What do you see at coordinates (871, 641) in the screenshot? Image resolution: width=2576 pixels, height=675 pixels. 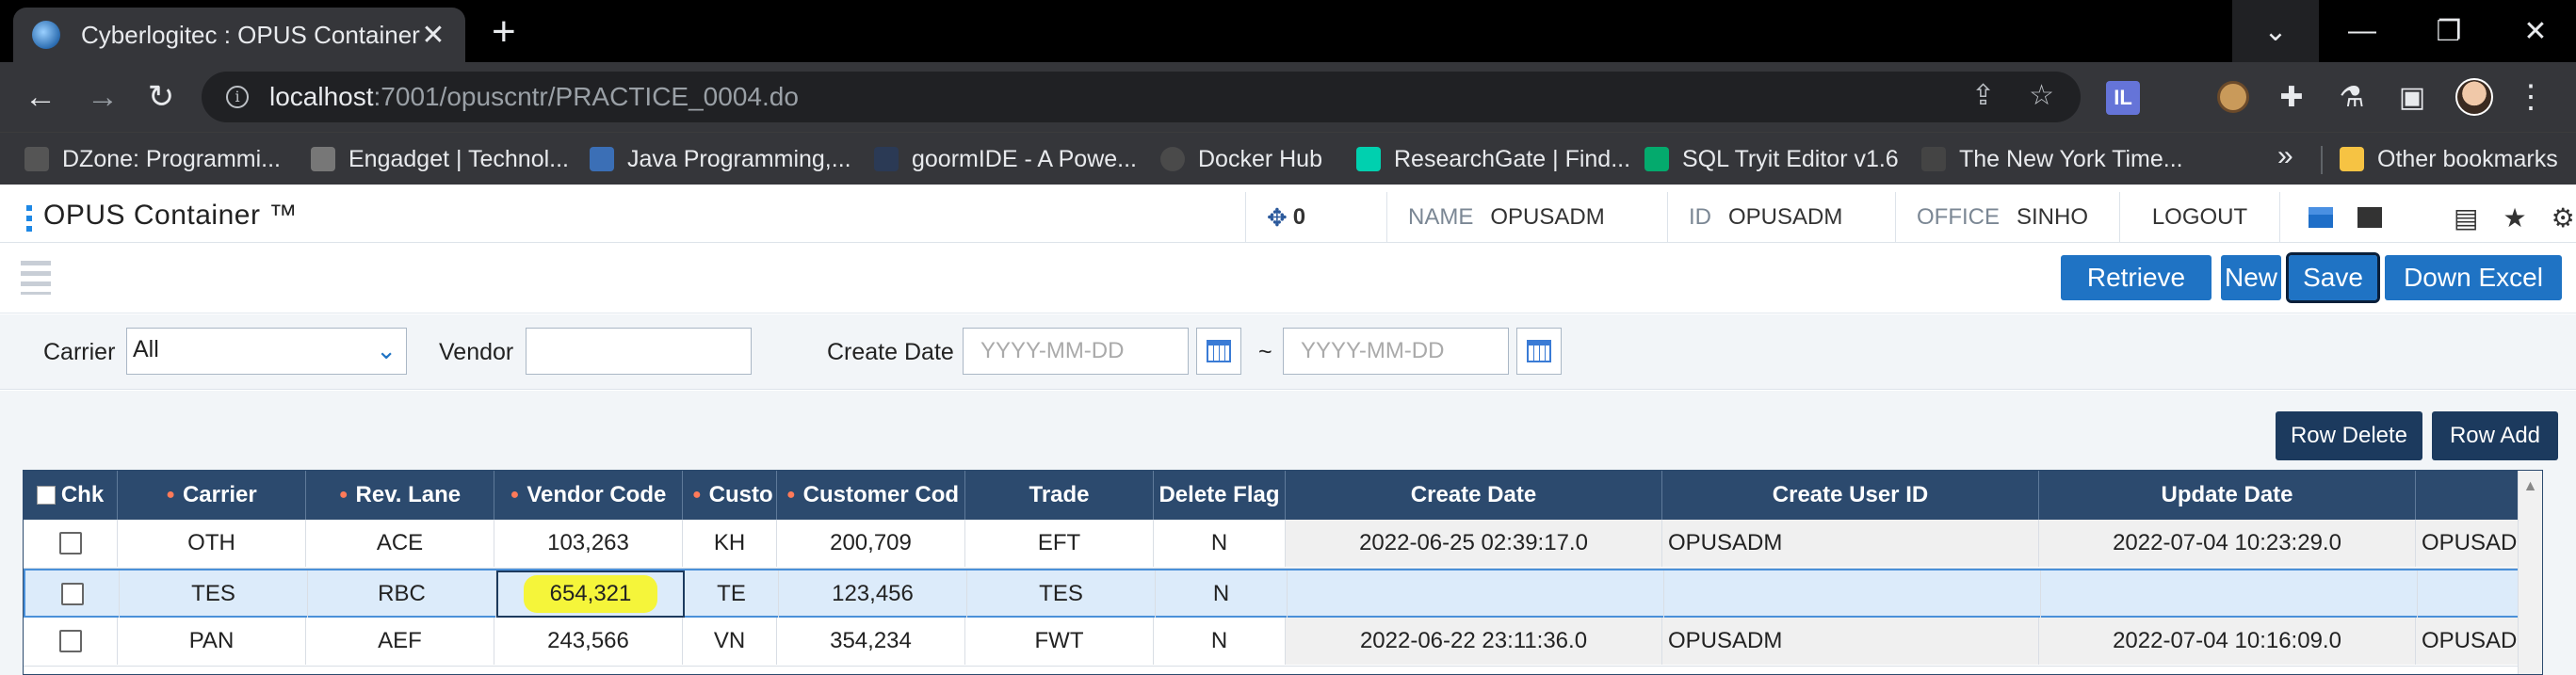 I see `cell-customer-code: 354,234` at bounding box center [871, 641].